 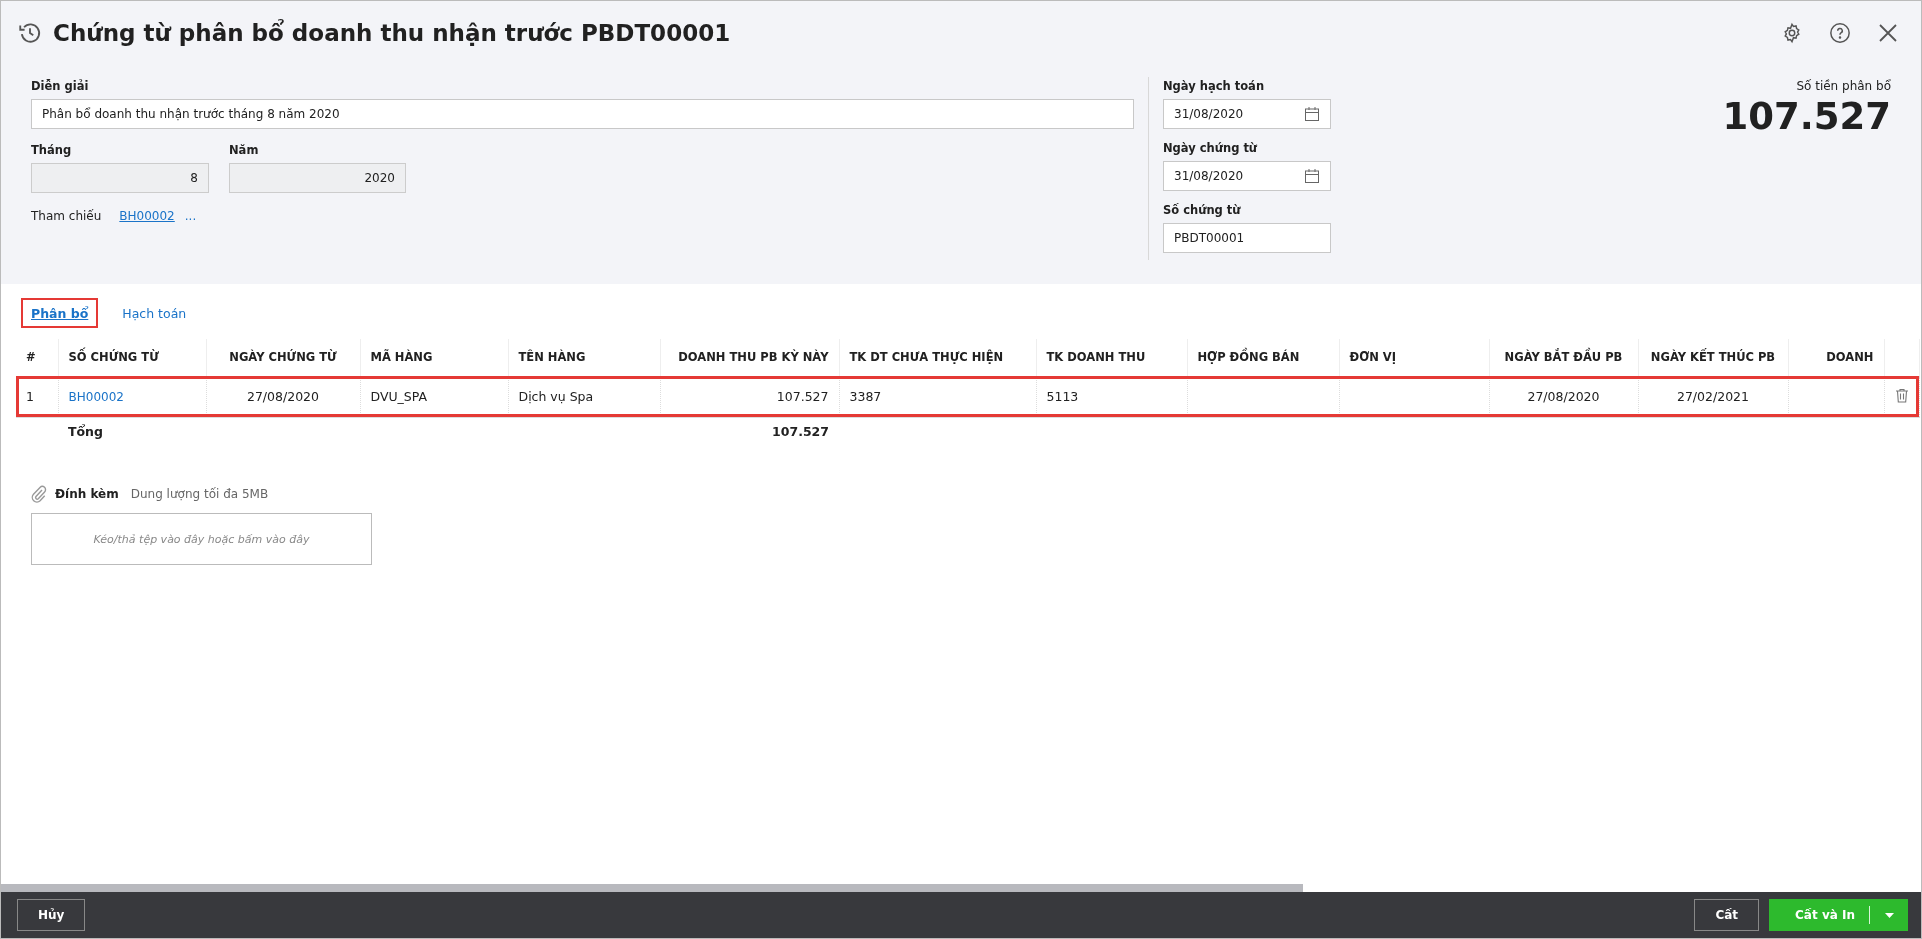 I want to click on amount-value: 107.527, so click(x=1806, y=116).